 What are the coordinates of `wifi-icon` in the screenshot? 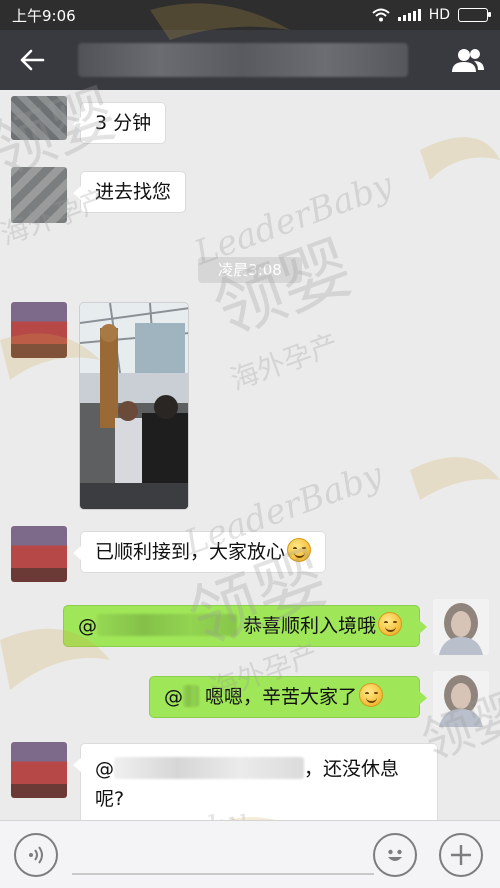 It's located at (381, 15).